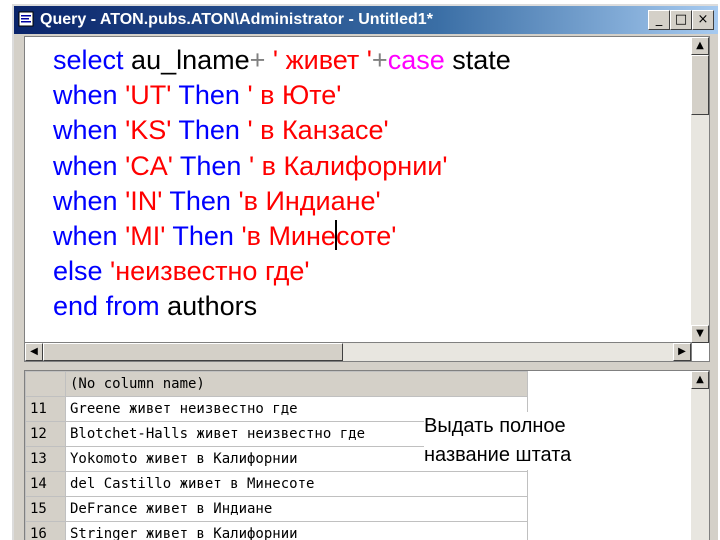 Image resolution: width=720 pixels, height=540 pixels. What do you see at coordinates (152, 95) in the screenshot?
I see `code-token: 'UT'` at bounding box center [152, 95].